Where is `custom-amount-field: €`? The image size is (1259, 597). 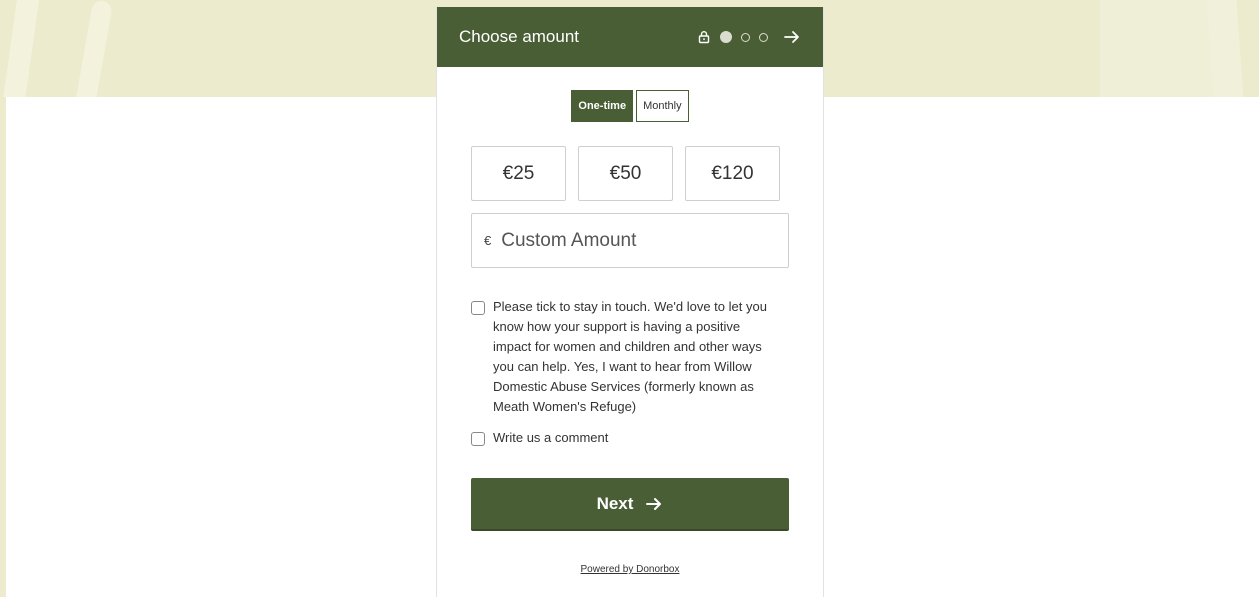 custom-amount-field: € is located at coordinates (630, 240).